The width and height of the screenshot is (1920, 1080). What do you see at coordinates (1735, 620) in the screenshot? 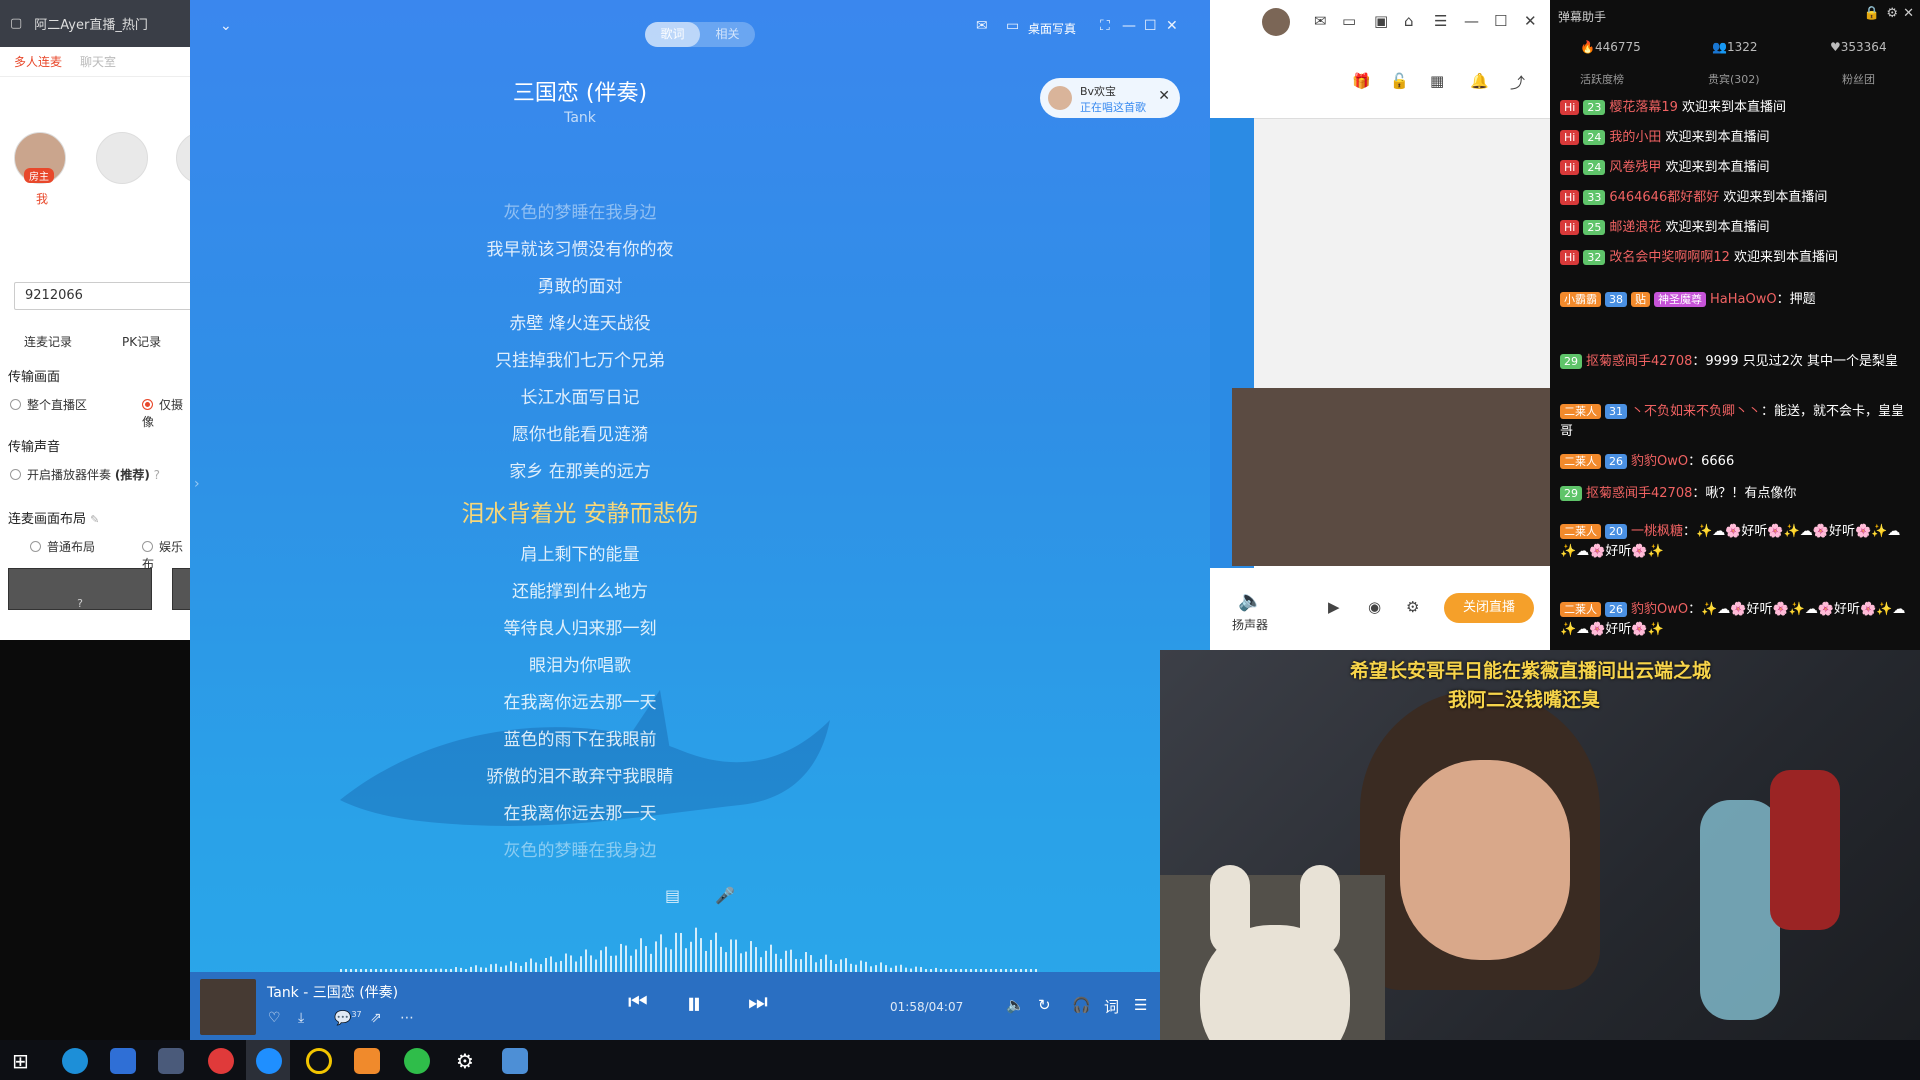
I see `chat-message-row: 二莱人 26 豹豹OwO：✨☁🌸好听🌸✨☁🌸好听🌸✨☁✨☁🌸好听🌸✨` at bounding box center [1735, 620].